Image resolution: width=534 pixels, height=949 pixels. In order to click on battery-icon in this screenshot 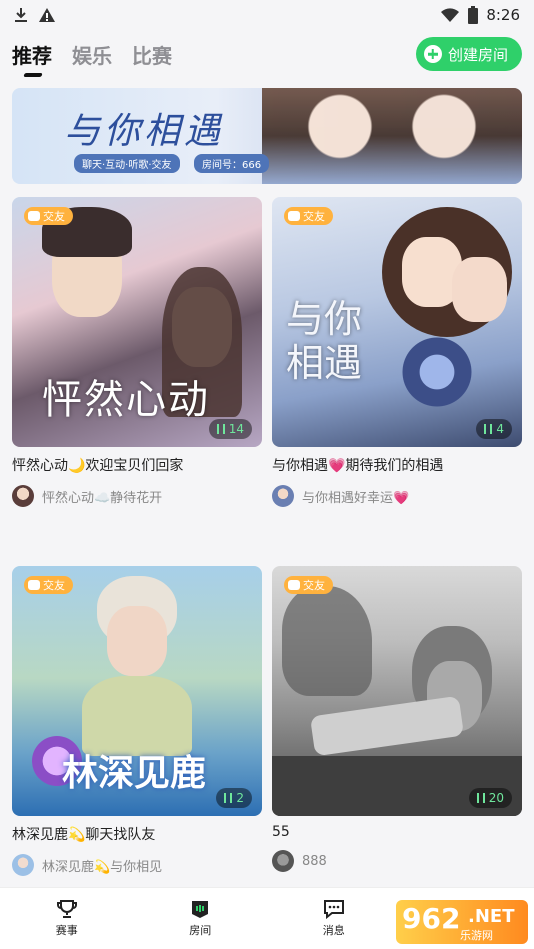, I will do `click(473, 15)`.